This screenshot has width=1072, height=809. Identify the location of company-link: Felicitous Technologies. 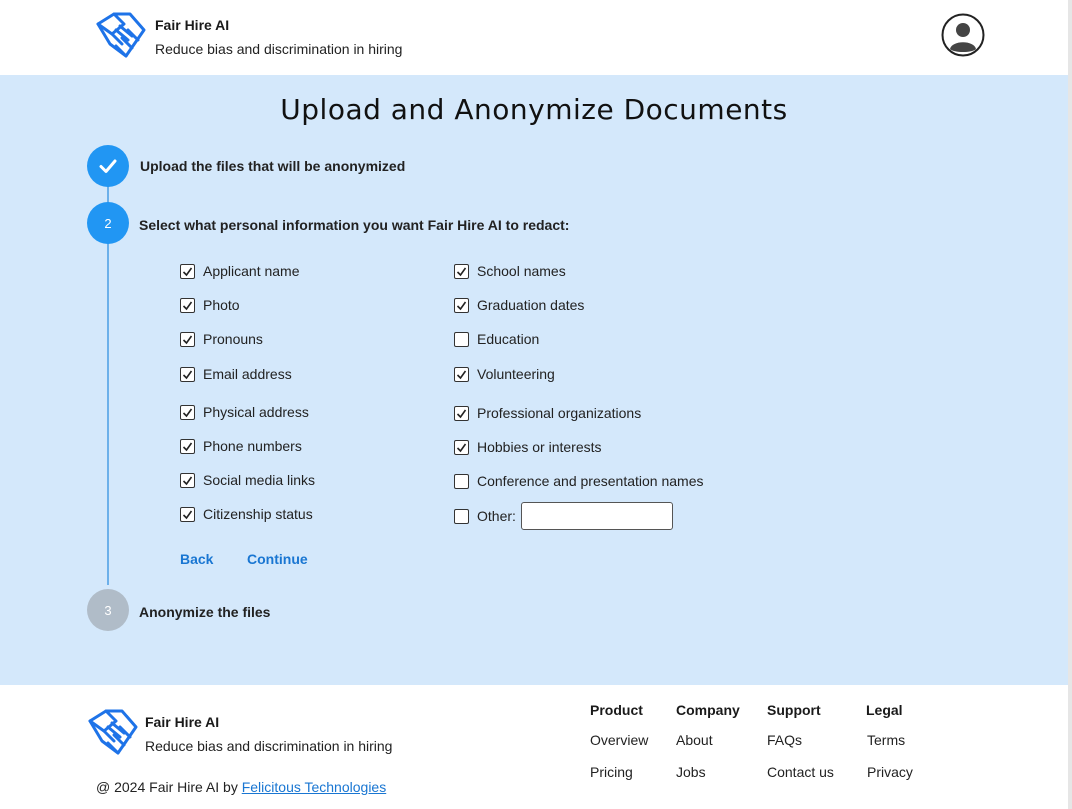
(314, 787).